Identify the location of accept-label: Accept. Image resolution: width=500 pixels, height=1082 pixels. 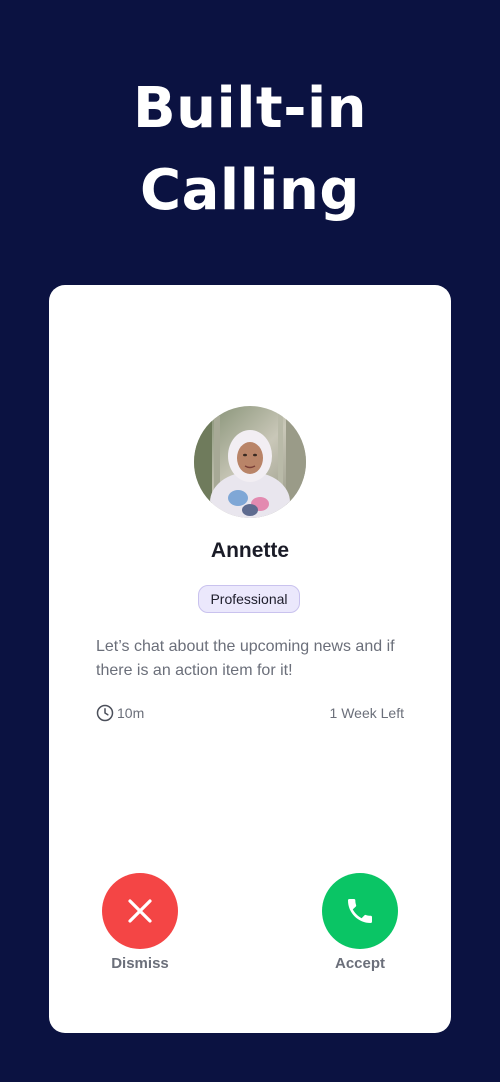
(360, 963).